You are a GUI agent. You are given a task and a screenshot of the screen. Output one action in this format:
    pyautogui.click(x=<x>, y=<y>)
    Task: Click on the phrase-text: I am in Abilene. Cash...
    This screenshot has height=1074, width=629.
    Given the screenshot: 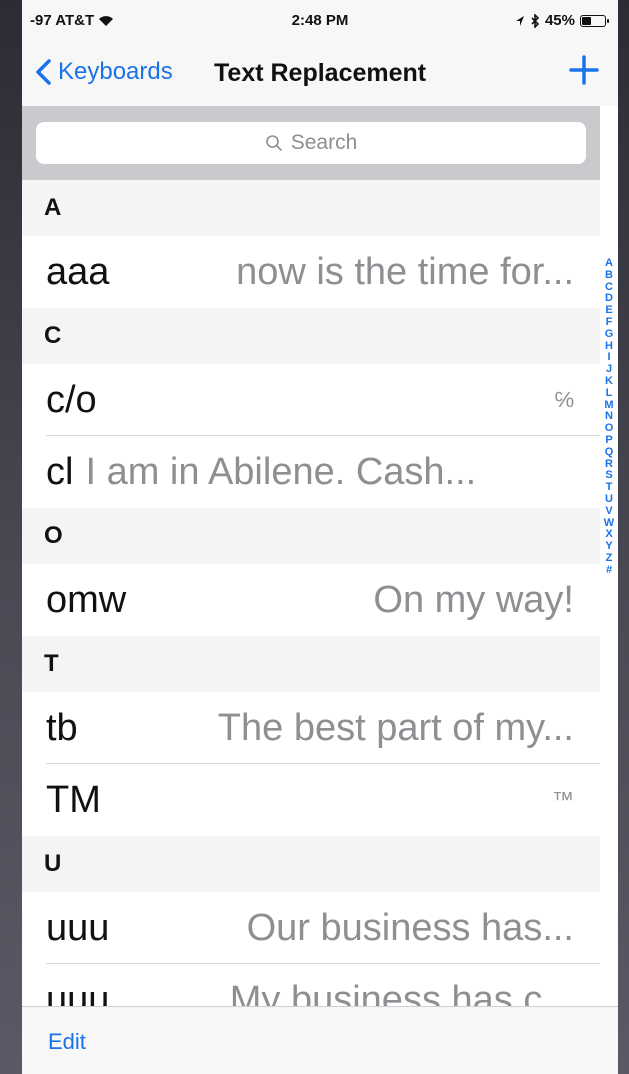 What is the action you would take?
    pyautogui.click(x=281, y=471)
    